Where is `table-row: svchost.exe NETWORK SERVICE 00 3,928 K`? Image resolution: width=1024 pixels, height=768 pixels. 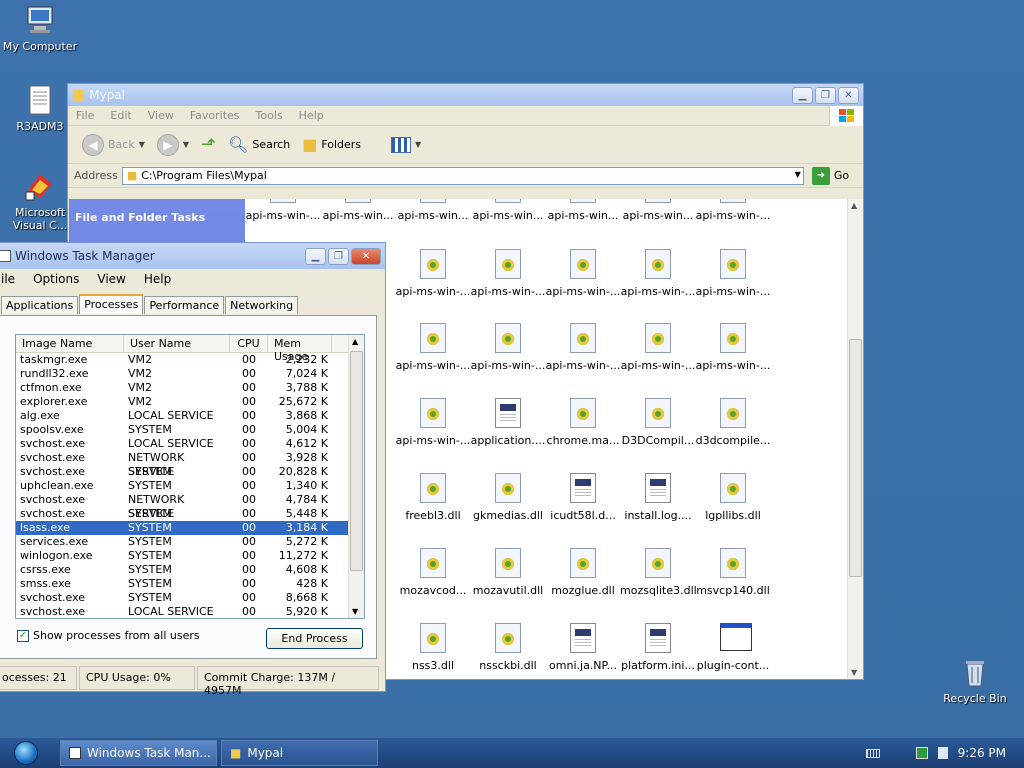 table-row: svchost.exe NETWORK SERVICE 00 3,928 K is located at coordinates (190, 464).